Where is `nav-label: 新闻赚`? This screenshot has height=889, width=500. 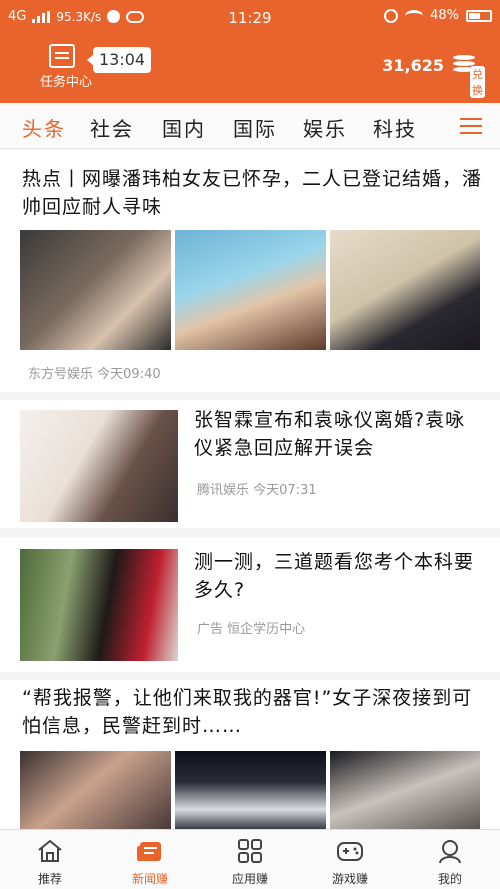
nav-label: 新闻赚 is located at coordinates (149, 879).